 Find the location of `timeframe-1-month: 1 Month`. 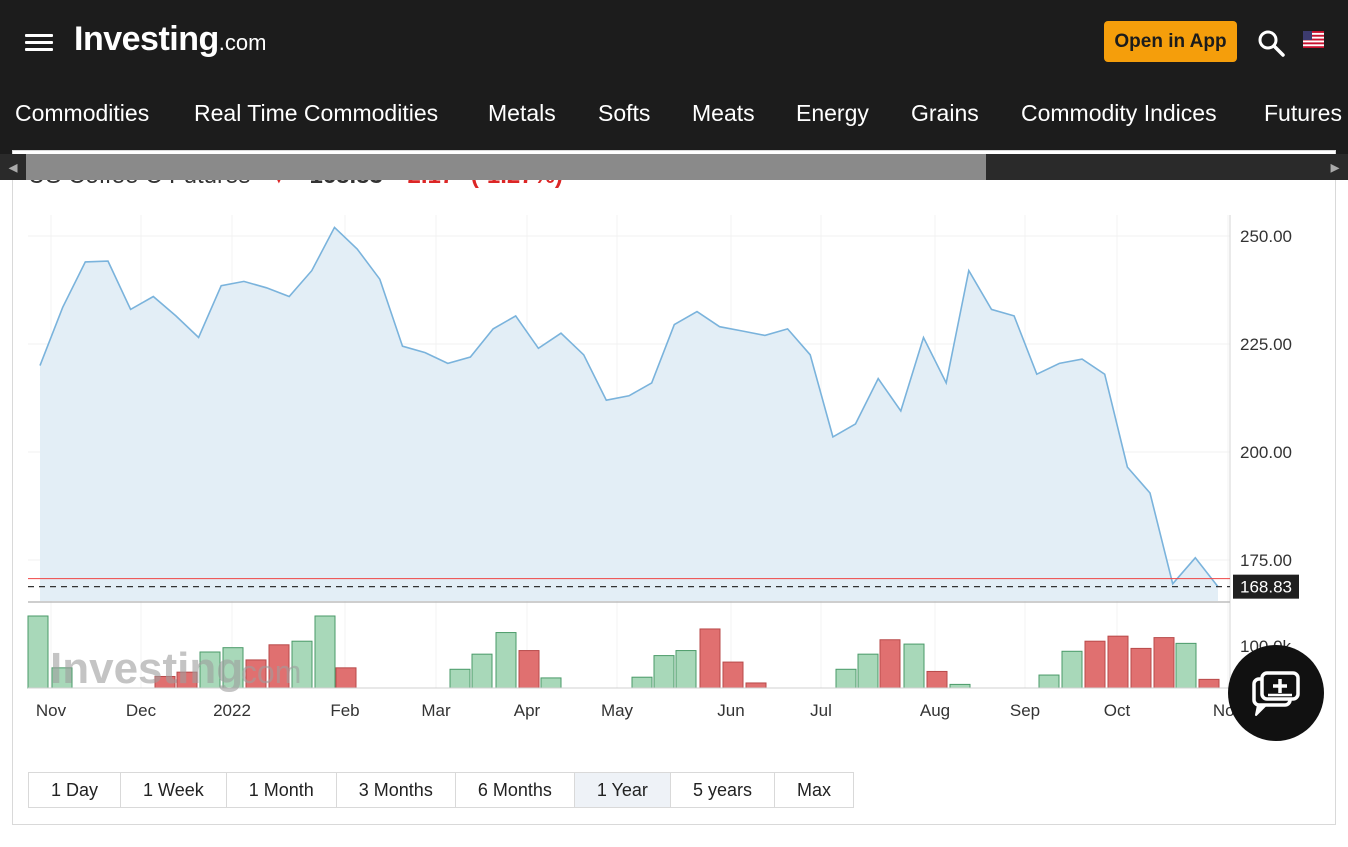

timeframe-1-month: 1 Month is located at coordinates (281, 790).